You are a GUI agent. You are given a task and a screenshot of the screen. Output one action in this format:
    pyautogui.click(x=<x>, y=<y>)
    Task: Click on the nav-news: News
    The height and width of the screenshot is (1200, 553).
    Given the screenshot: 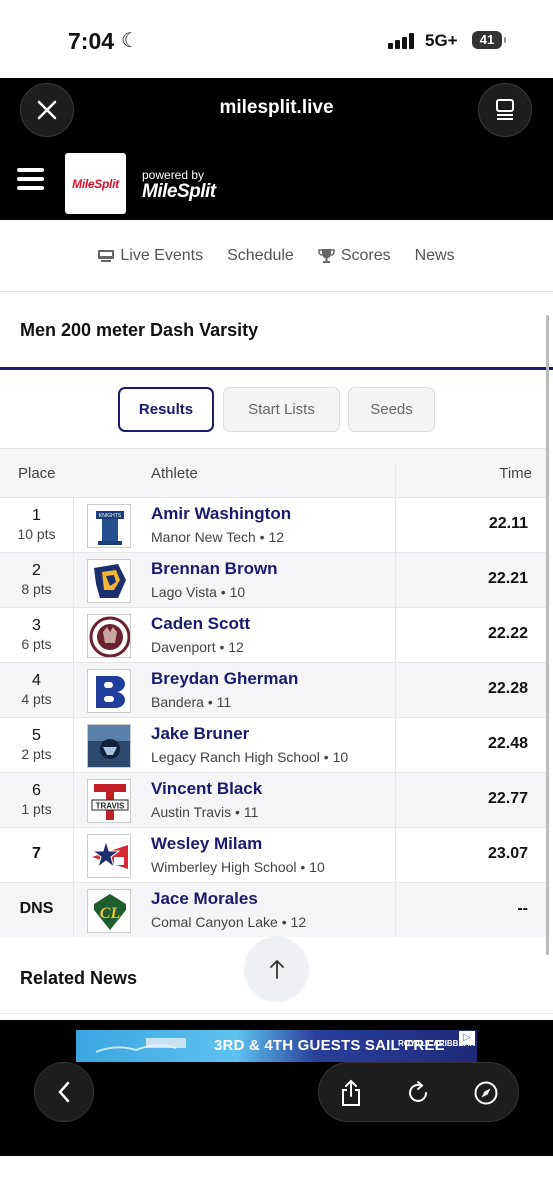 What is the action you would take?
    pyautogui.click(x=435, y=256)
    